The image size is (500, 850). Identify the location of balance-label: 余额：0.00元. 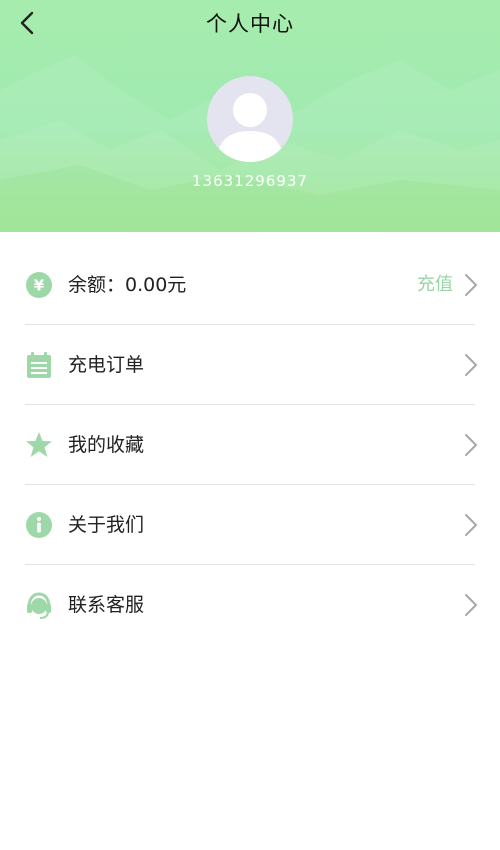
(127, 285).